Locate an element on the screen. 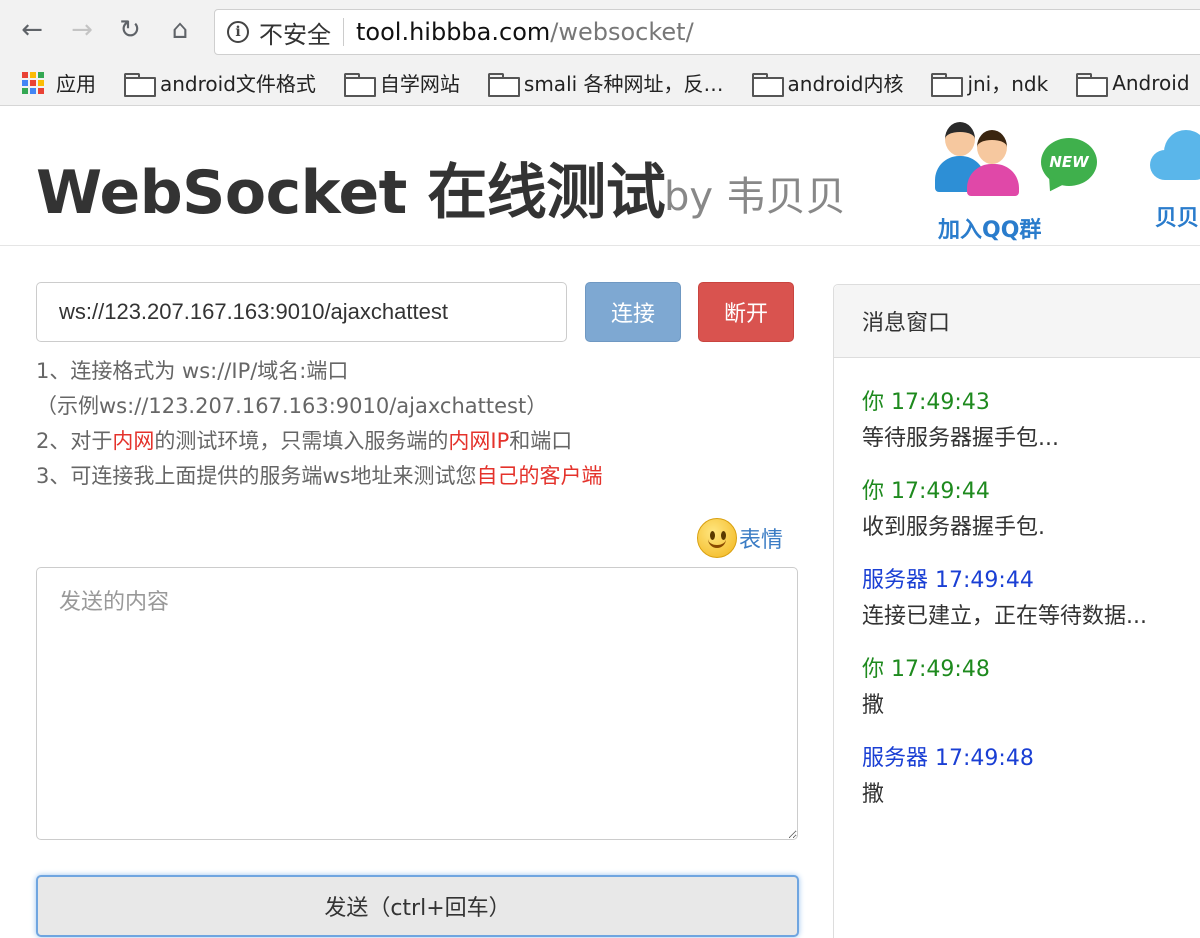  security-label: 不安全 is located at coordinates (295, 32).